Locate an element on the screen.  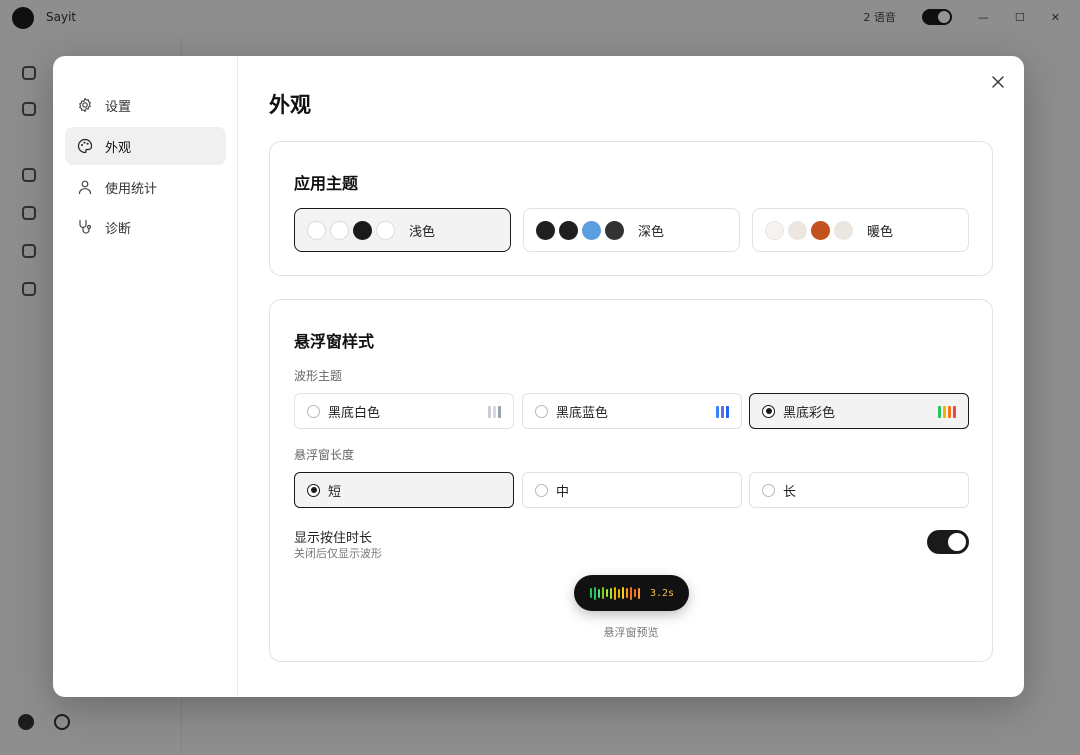
sidebar-item-label: 外观 is located at coordinates (118, 148).